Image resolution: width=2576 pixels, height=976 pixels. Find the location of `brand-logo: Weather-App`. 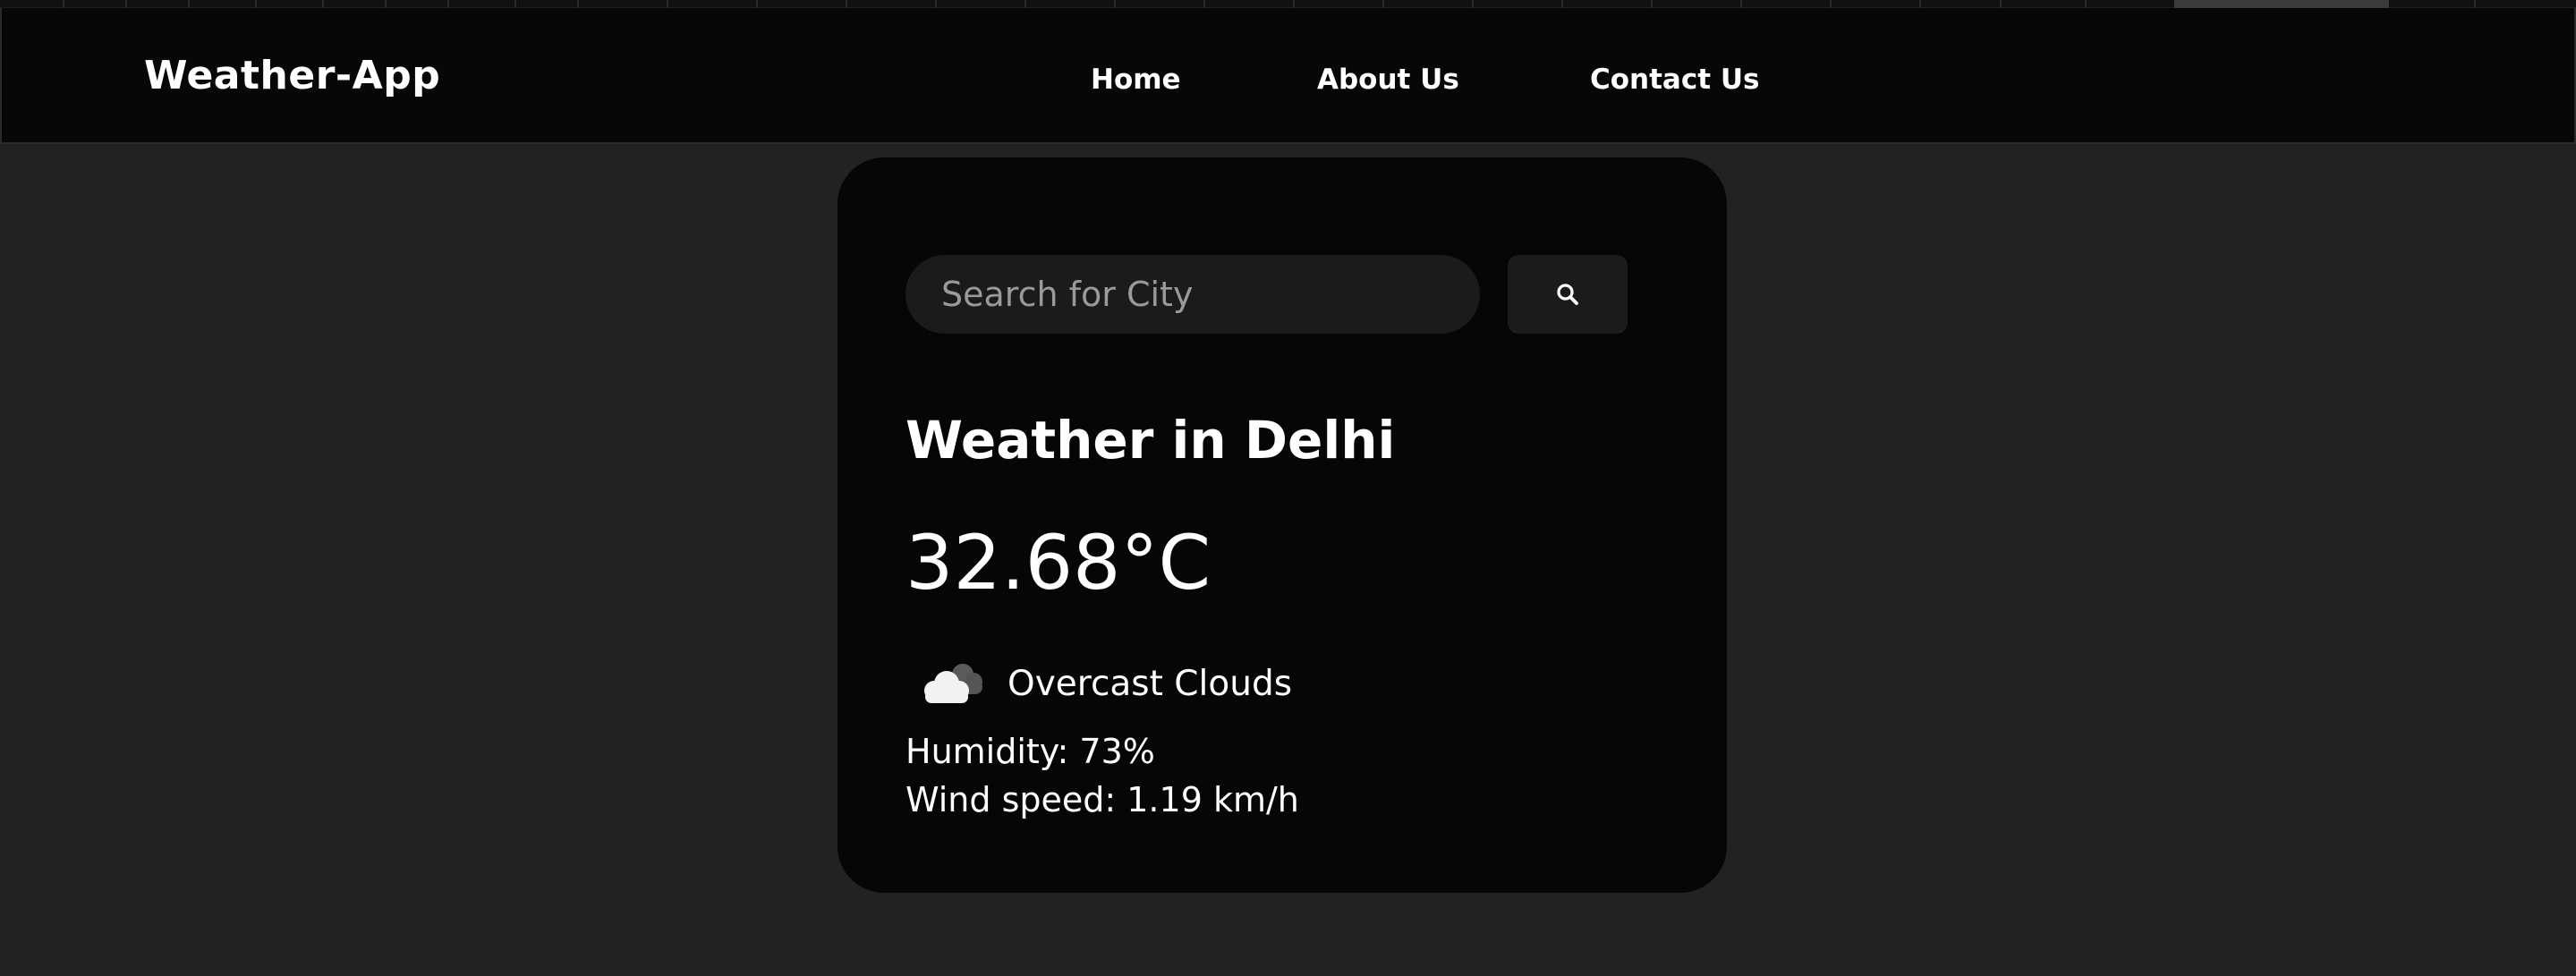

brand-logo: Weather-App is located at coordinates (292, 75).